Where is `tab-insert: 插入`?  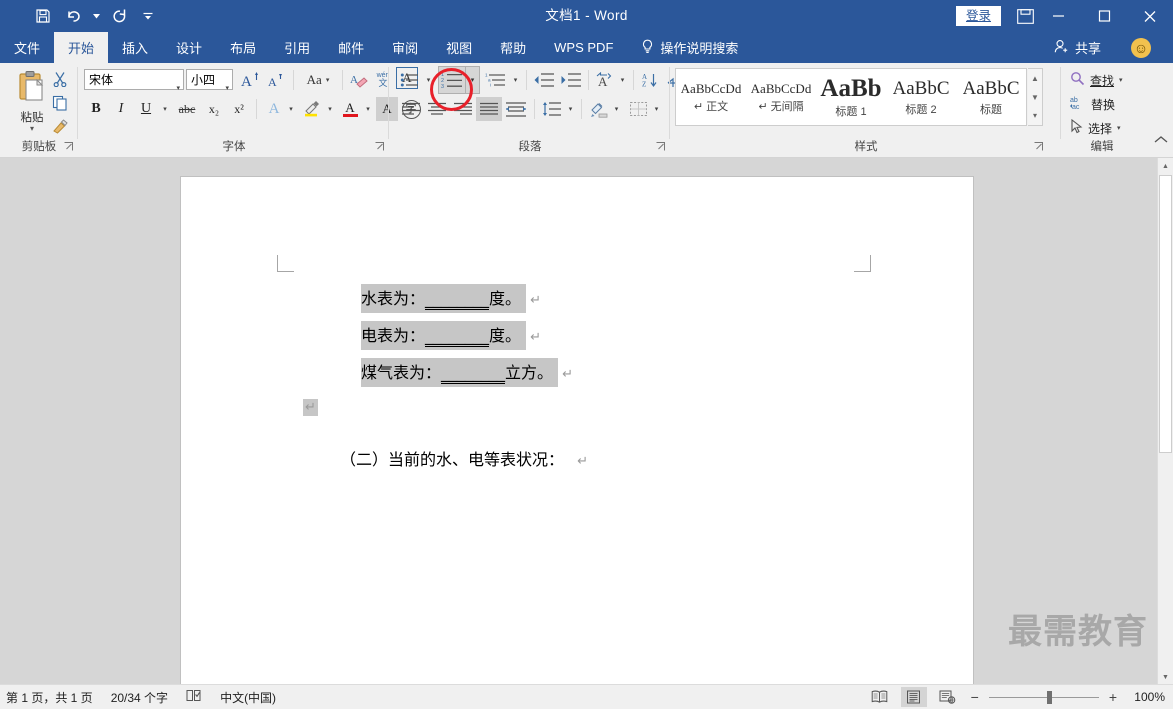
tab-insert: 插入 is located at coordinates (135, 47).